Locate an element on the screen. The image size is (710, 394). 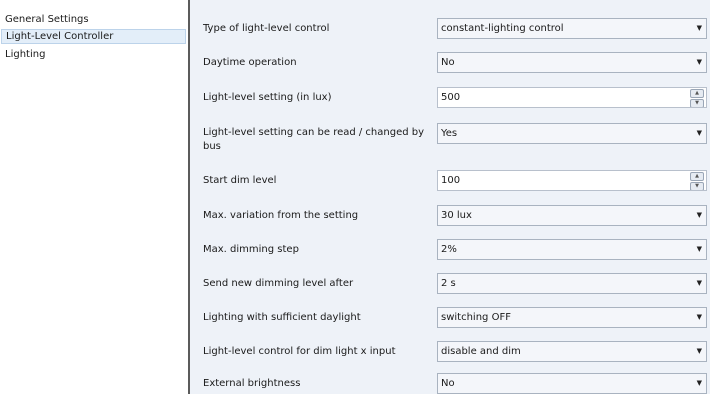
light-level-control-type-dropdown: constant-lighting control ▼ is located at coordinates (572, 28).